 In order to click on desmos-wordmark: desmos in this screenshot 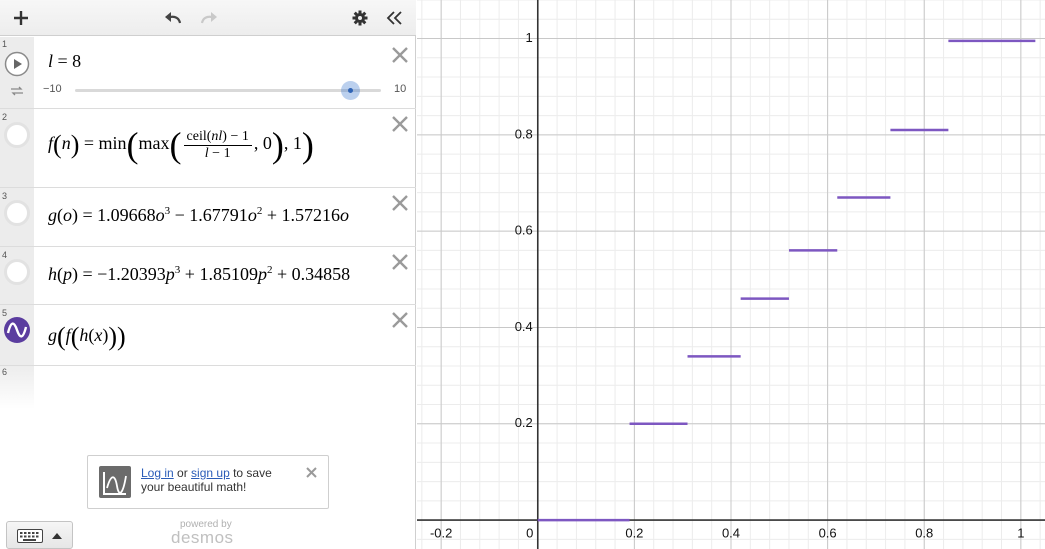, I will do `click(202, 537)`.